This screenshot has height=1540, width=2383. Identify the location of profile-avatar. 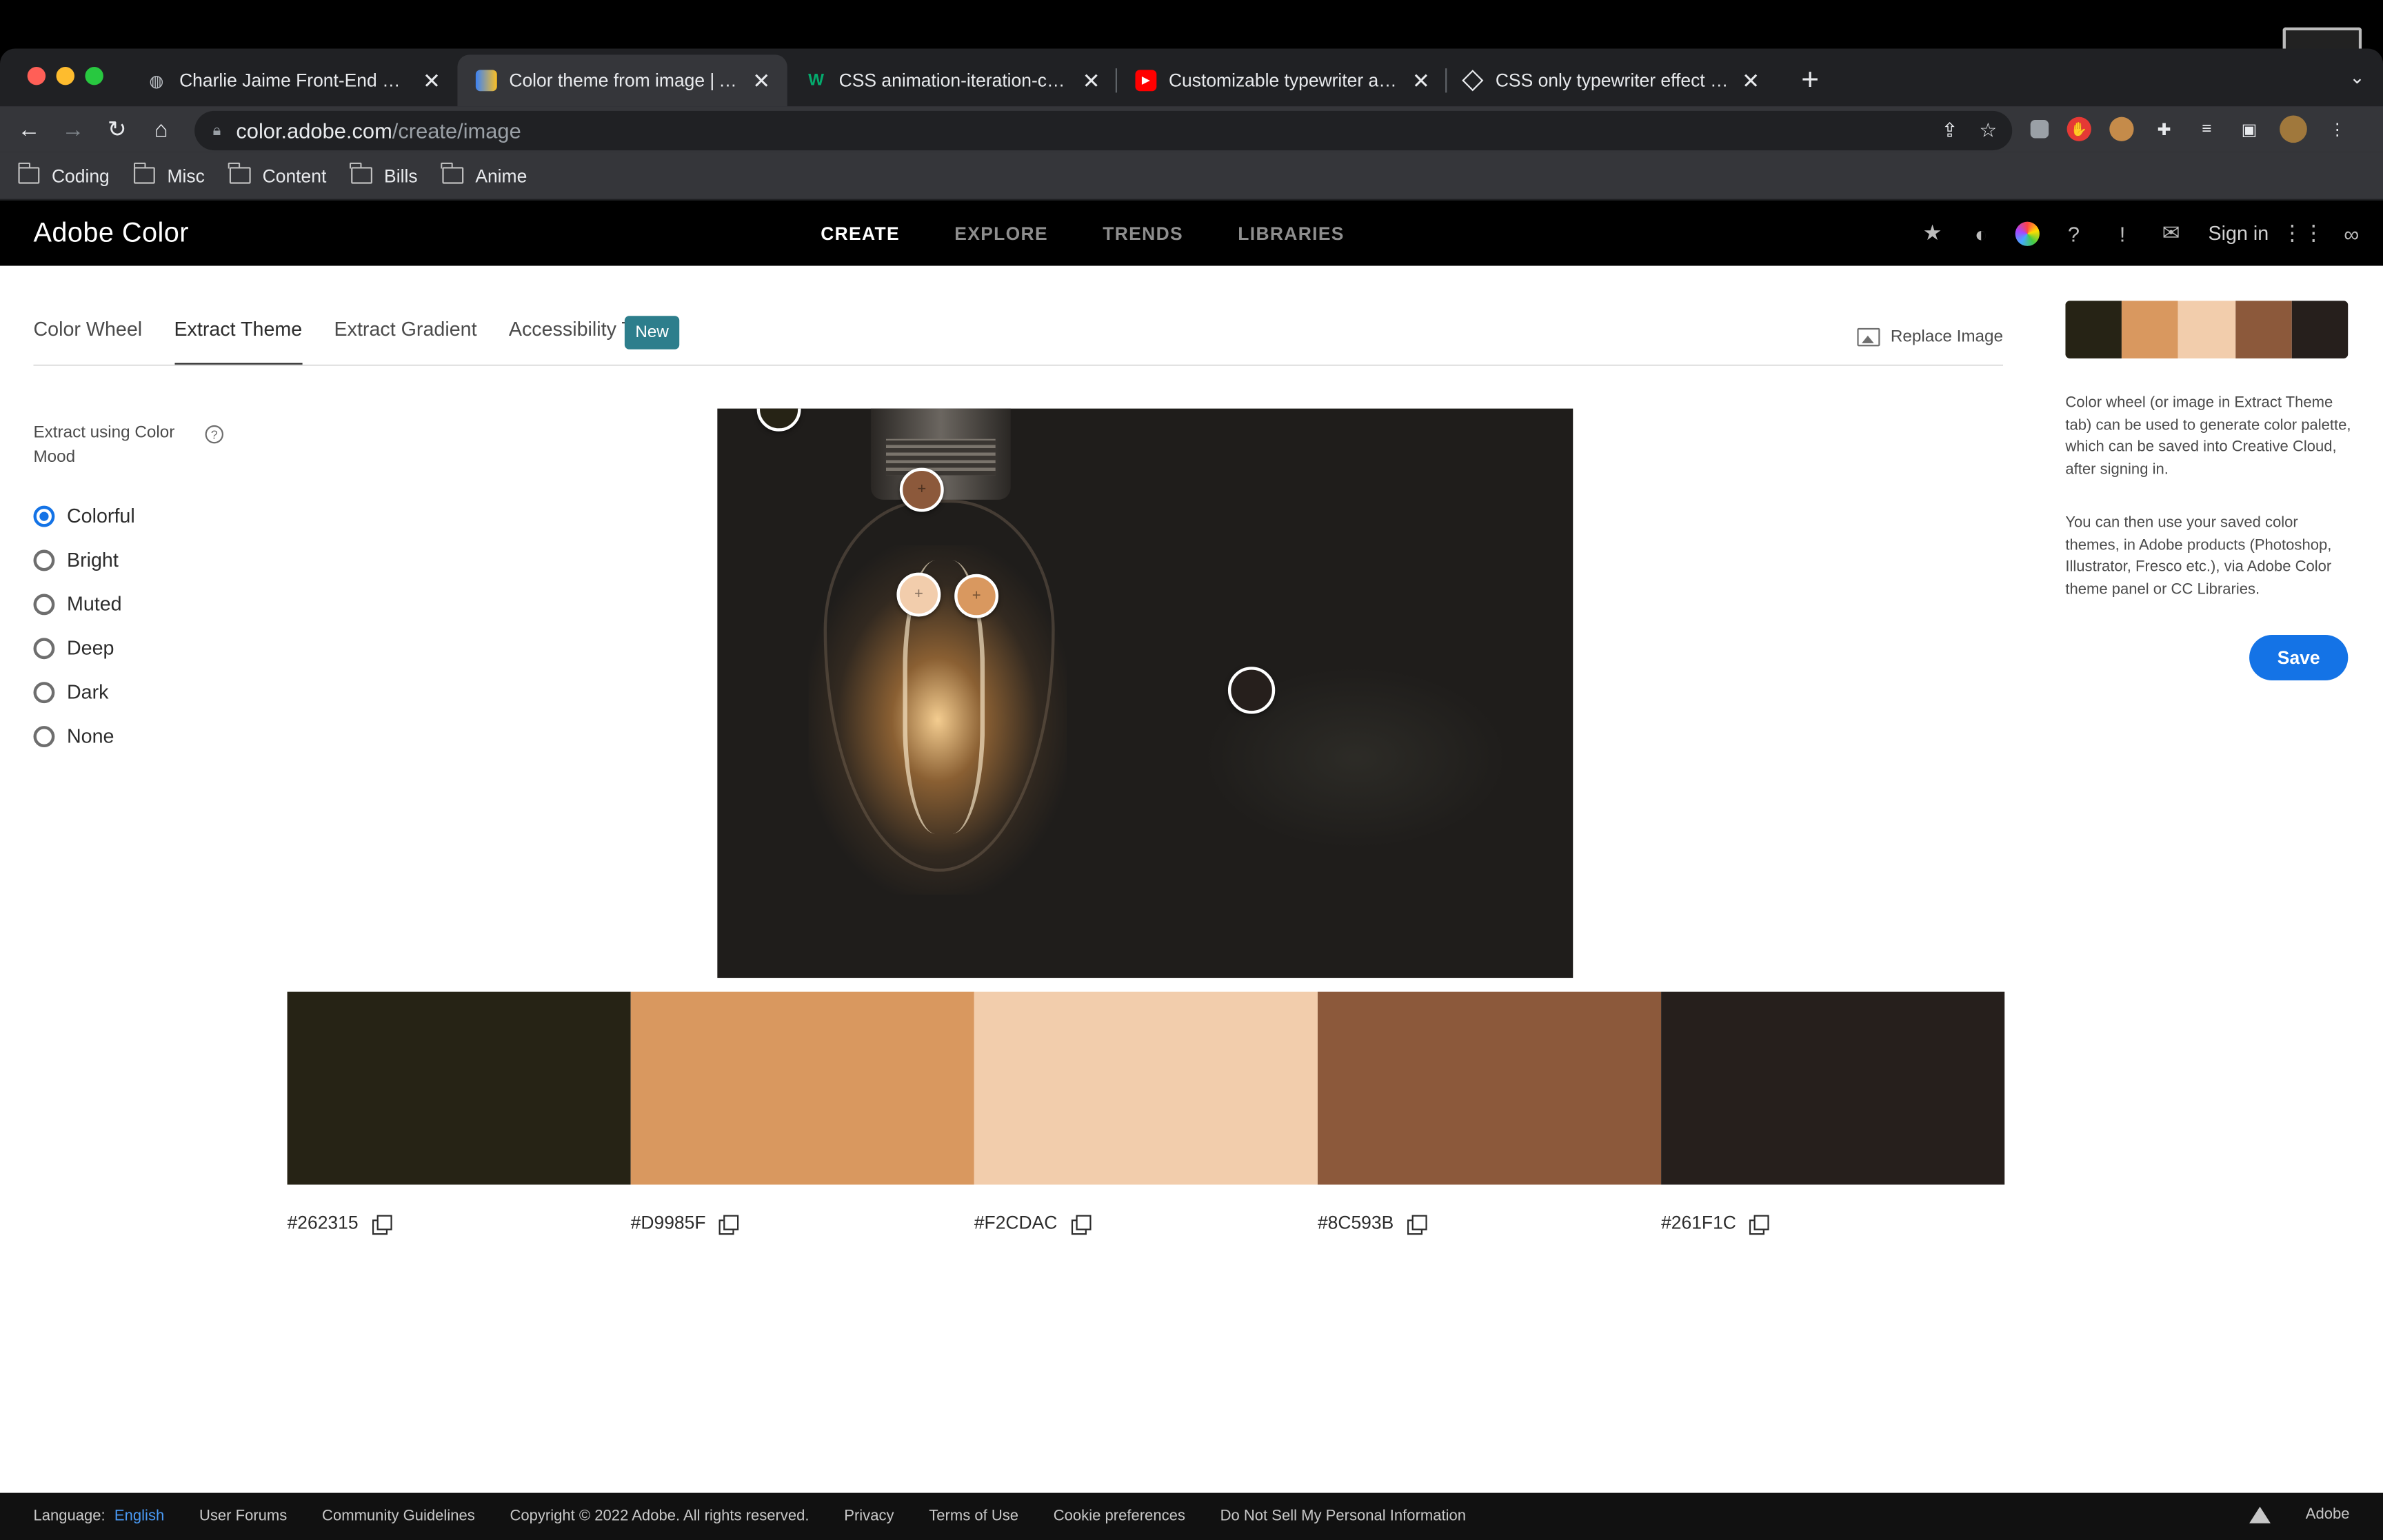
(2293, 129).